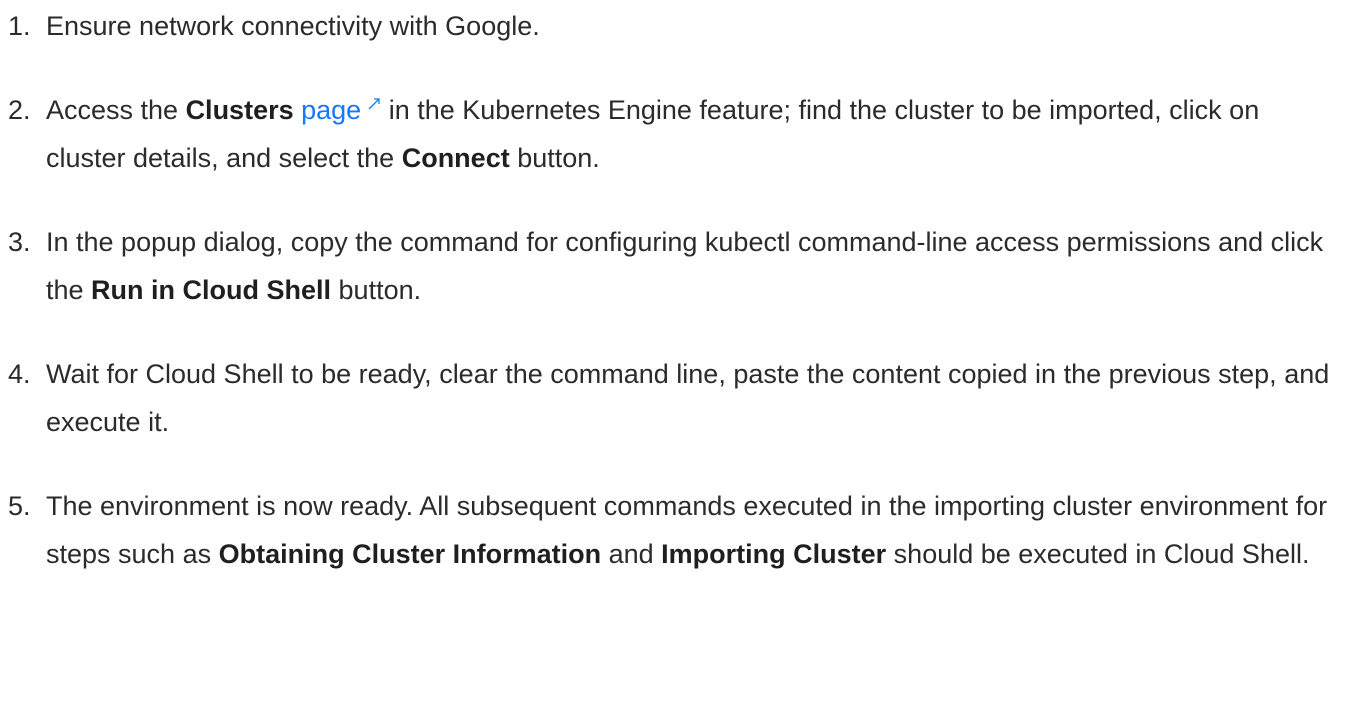 This screenshot has height=705, width=1348. Describe the element at coordinates (293, 26) in the screenshot. I see `step-text: Ensure network connectivity with Google.` at that location.